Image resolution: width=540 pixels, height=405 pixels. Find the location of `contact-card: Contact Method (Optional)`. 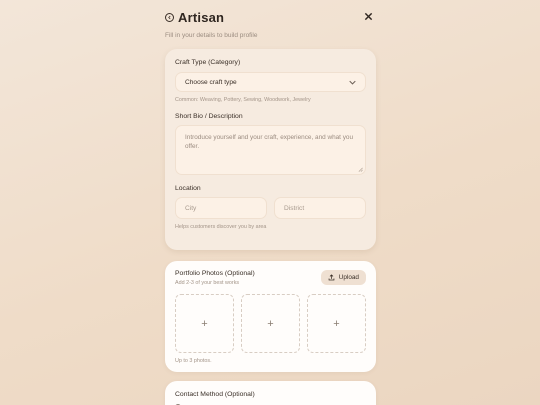

contact-card: Contact Method (Optional) is located at coordinates (270, 393).